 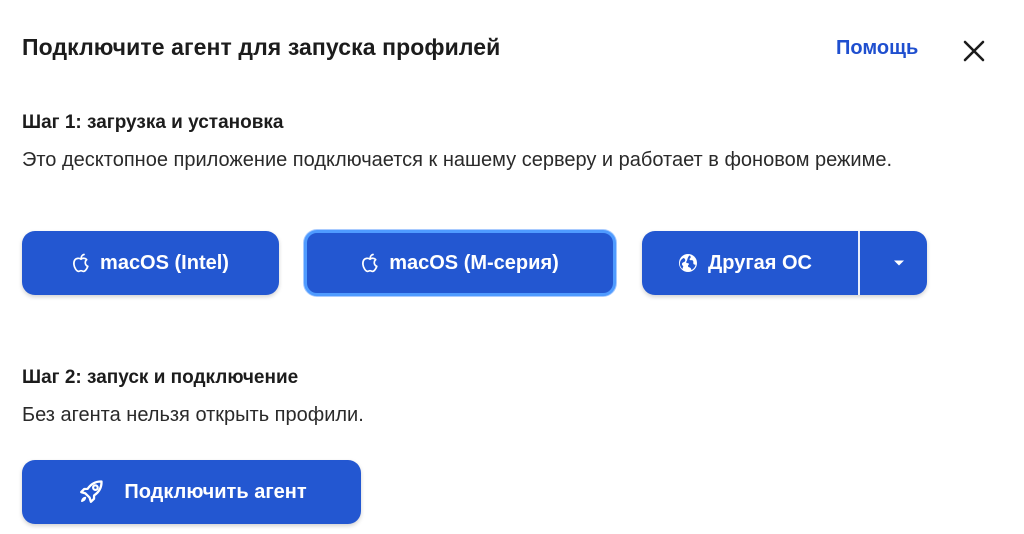 I want to click on download-macos-intel-button: macOS (Intel), so click(x=150, y=263).